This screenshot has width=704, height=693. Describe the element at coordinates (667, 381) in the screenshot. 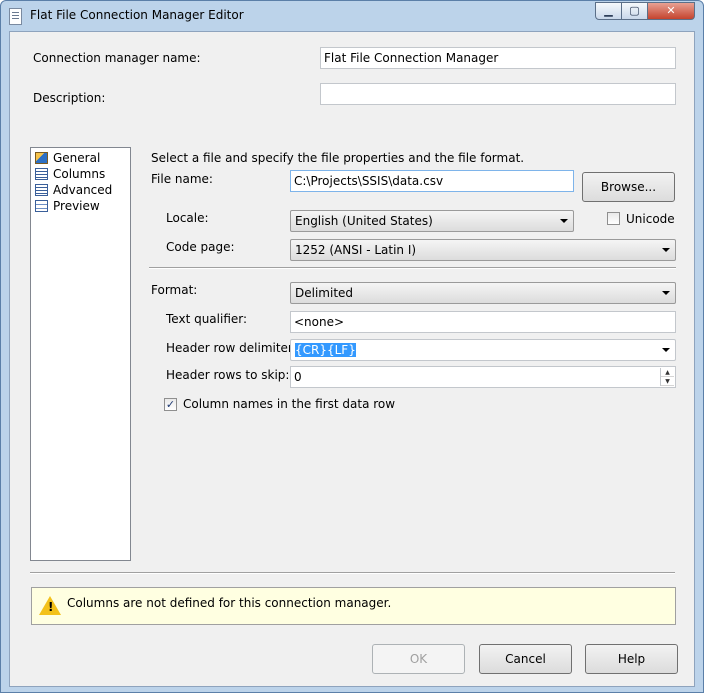

I see `spin-down-icon: ▼` at that location.